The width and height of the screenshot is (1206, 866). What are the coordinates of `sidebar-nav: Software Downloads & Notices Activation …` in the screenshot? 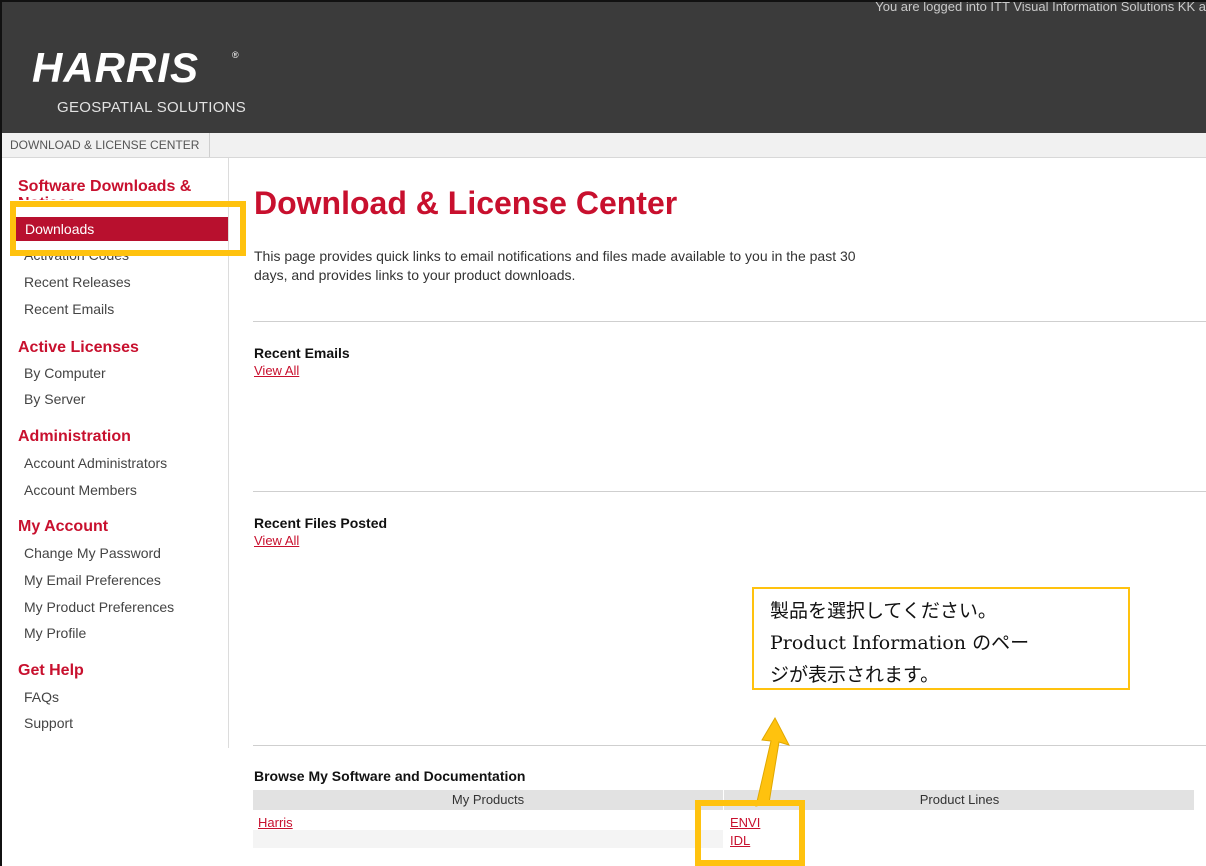 It's located at (115, 453).